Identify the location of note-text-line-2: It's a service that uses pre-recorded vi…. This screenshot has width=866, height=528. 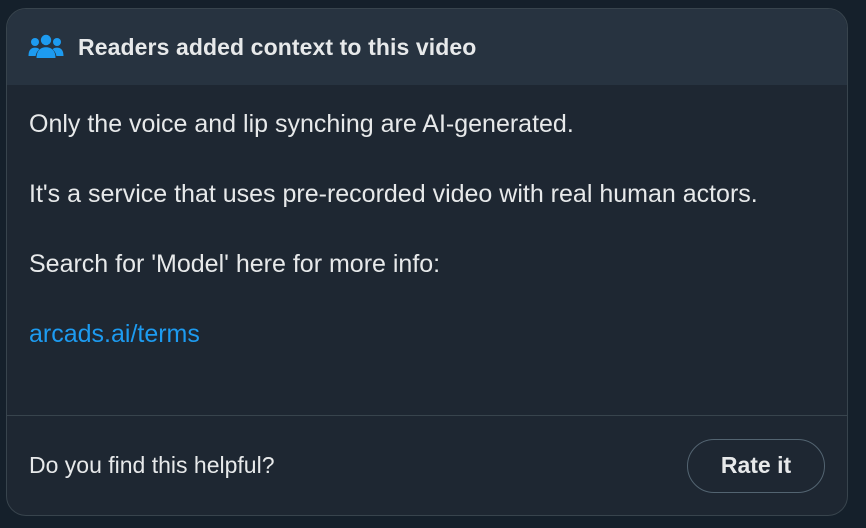
(393, 194).